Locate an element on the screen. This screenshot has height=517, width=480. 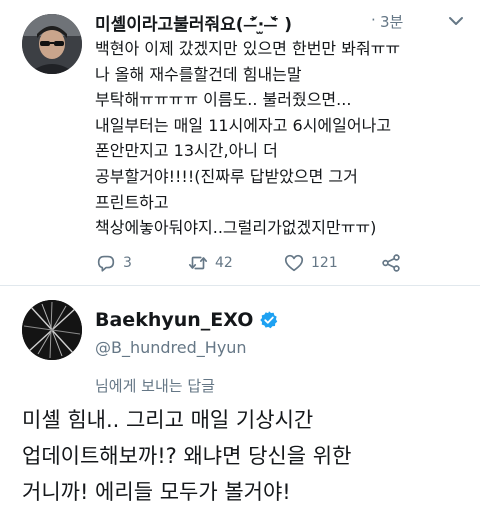
retweet-button: 42 is located at coordinates (210, 263).